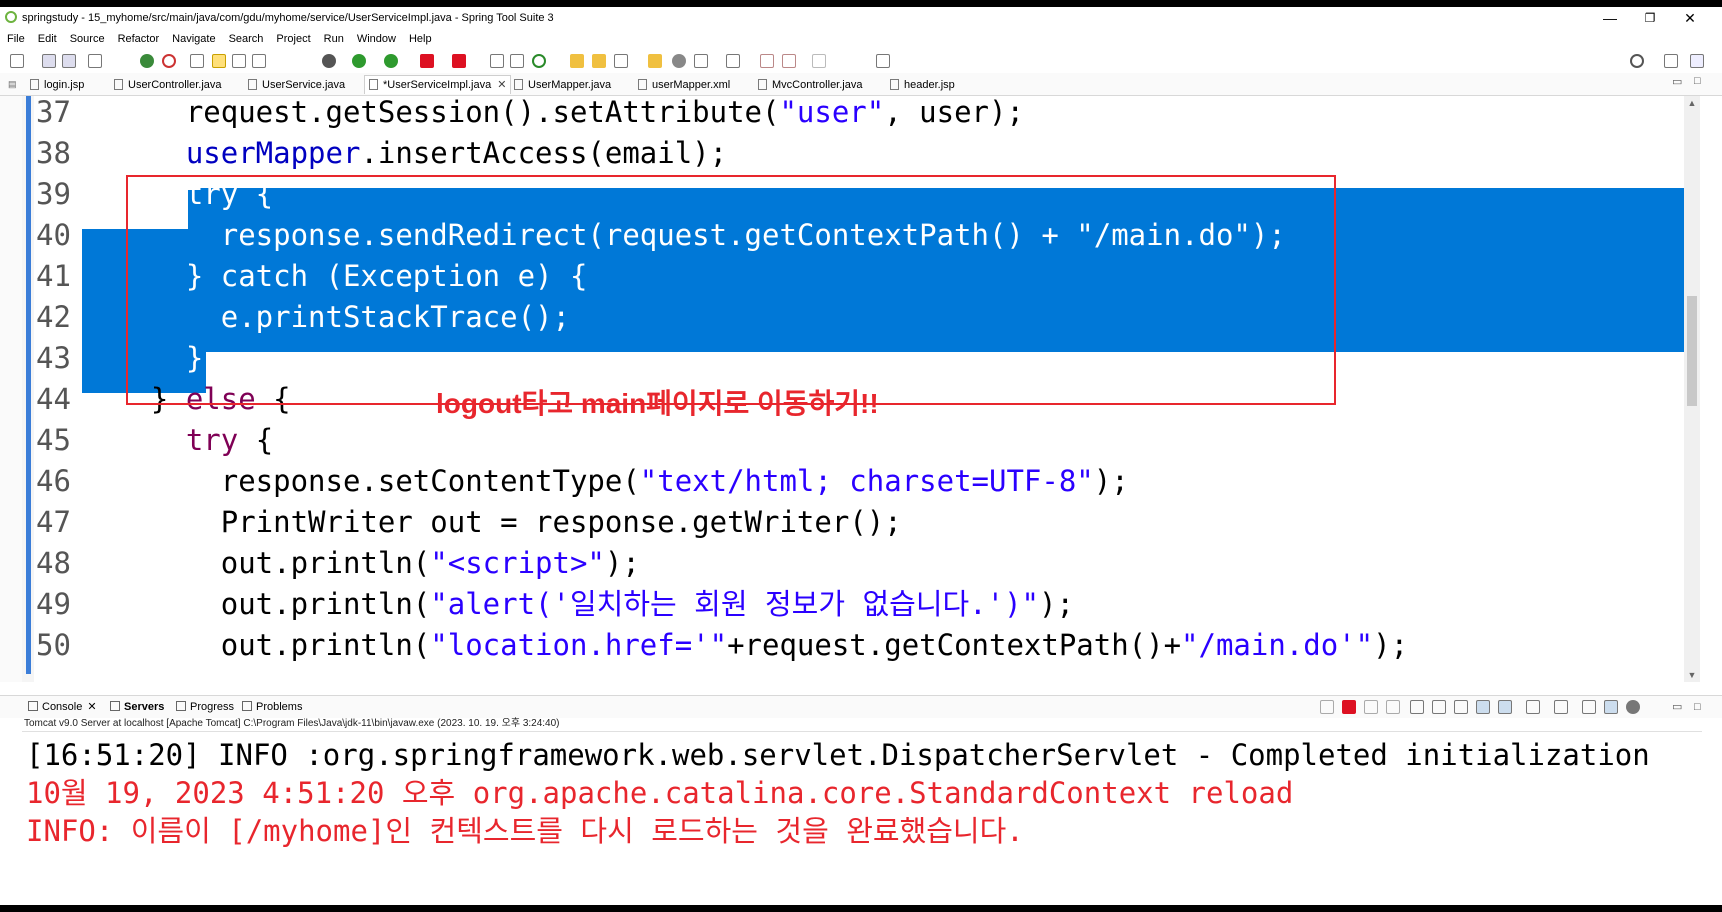  Describe the element at coordinates (655, 61) in the screenshot. I see `package-icon` at that location.